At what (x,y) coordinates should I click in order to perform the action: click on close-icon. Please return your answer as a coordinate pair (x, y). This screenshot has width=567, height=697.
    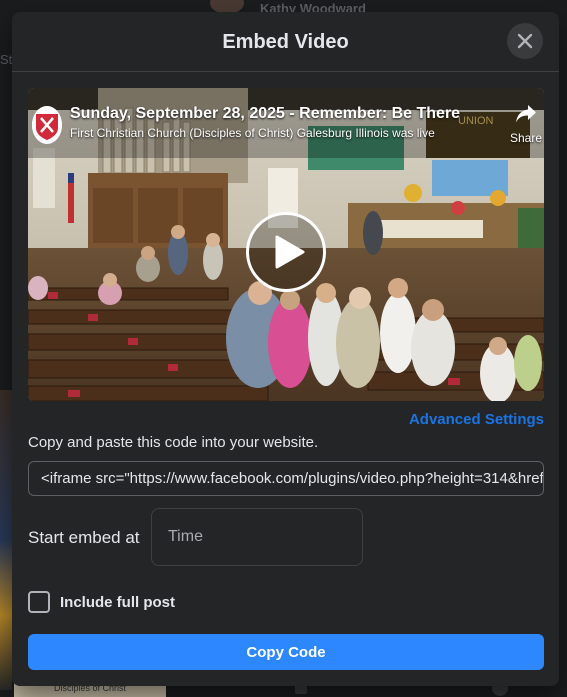
    Looking at the image, I should click on (525, 41).